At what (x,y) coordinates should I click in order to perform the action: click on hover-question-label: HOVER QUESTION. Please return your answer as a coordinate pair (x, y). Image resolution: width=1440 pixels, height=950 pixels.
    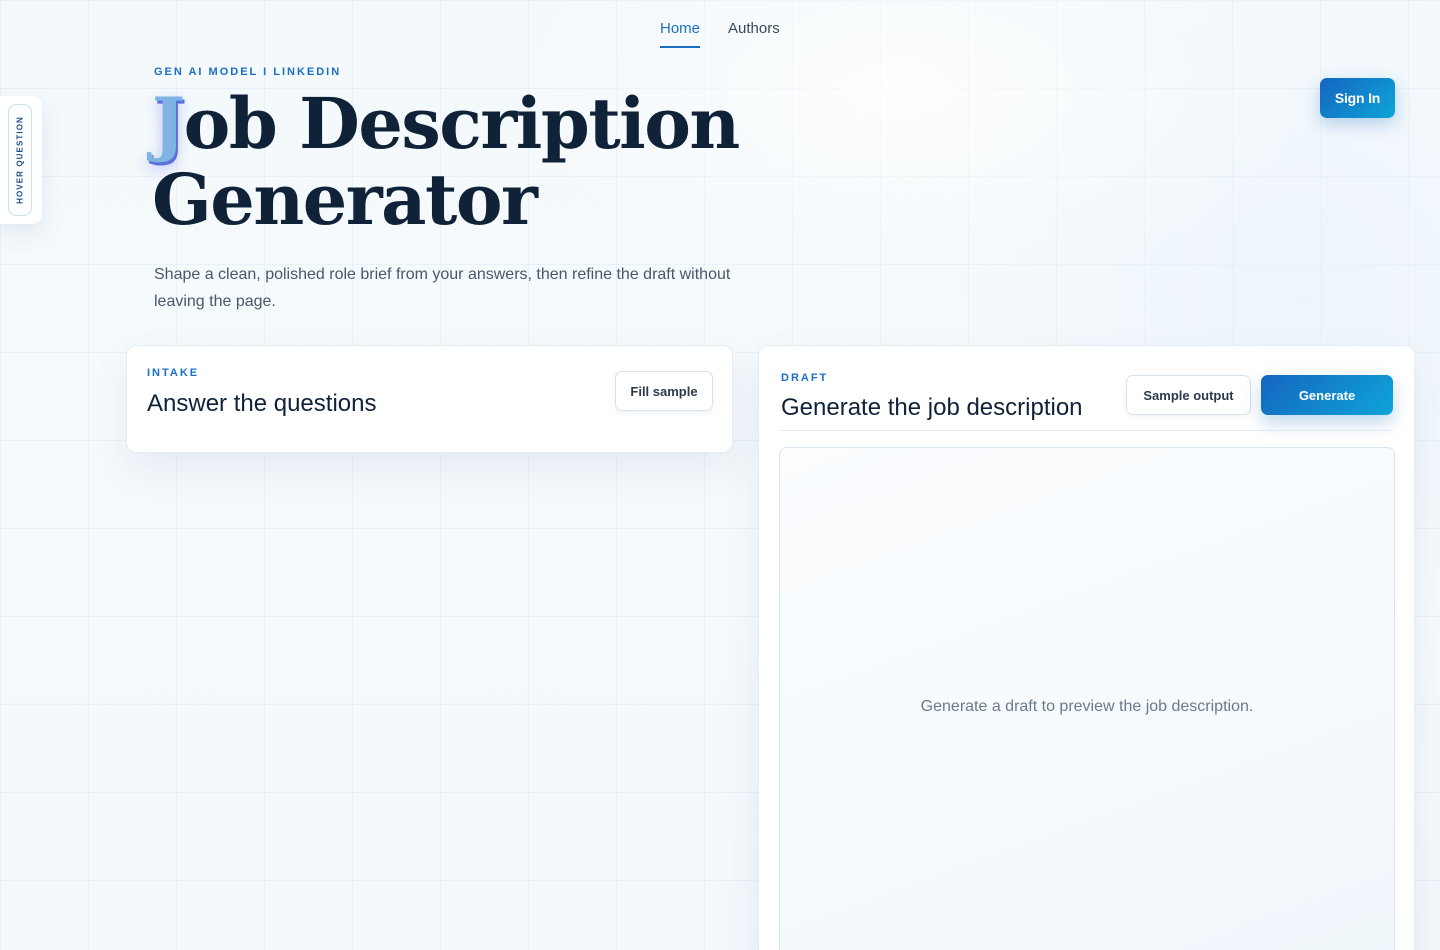
    Looking at the image, I should click on (20, 160).